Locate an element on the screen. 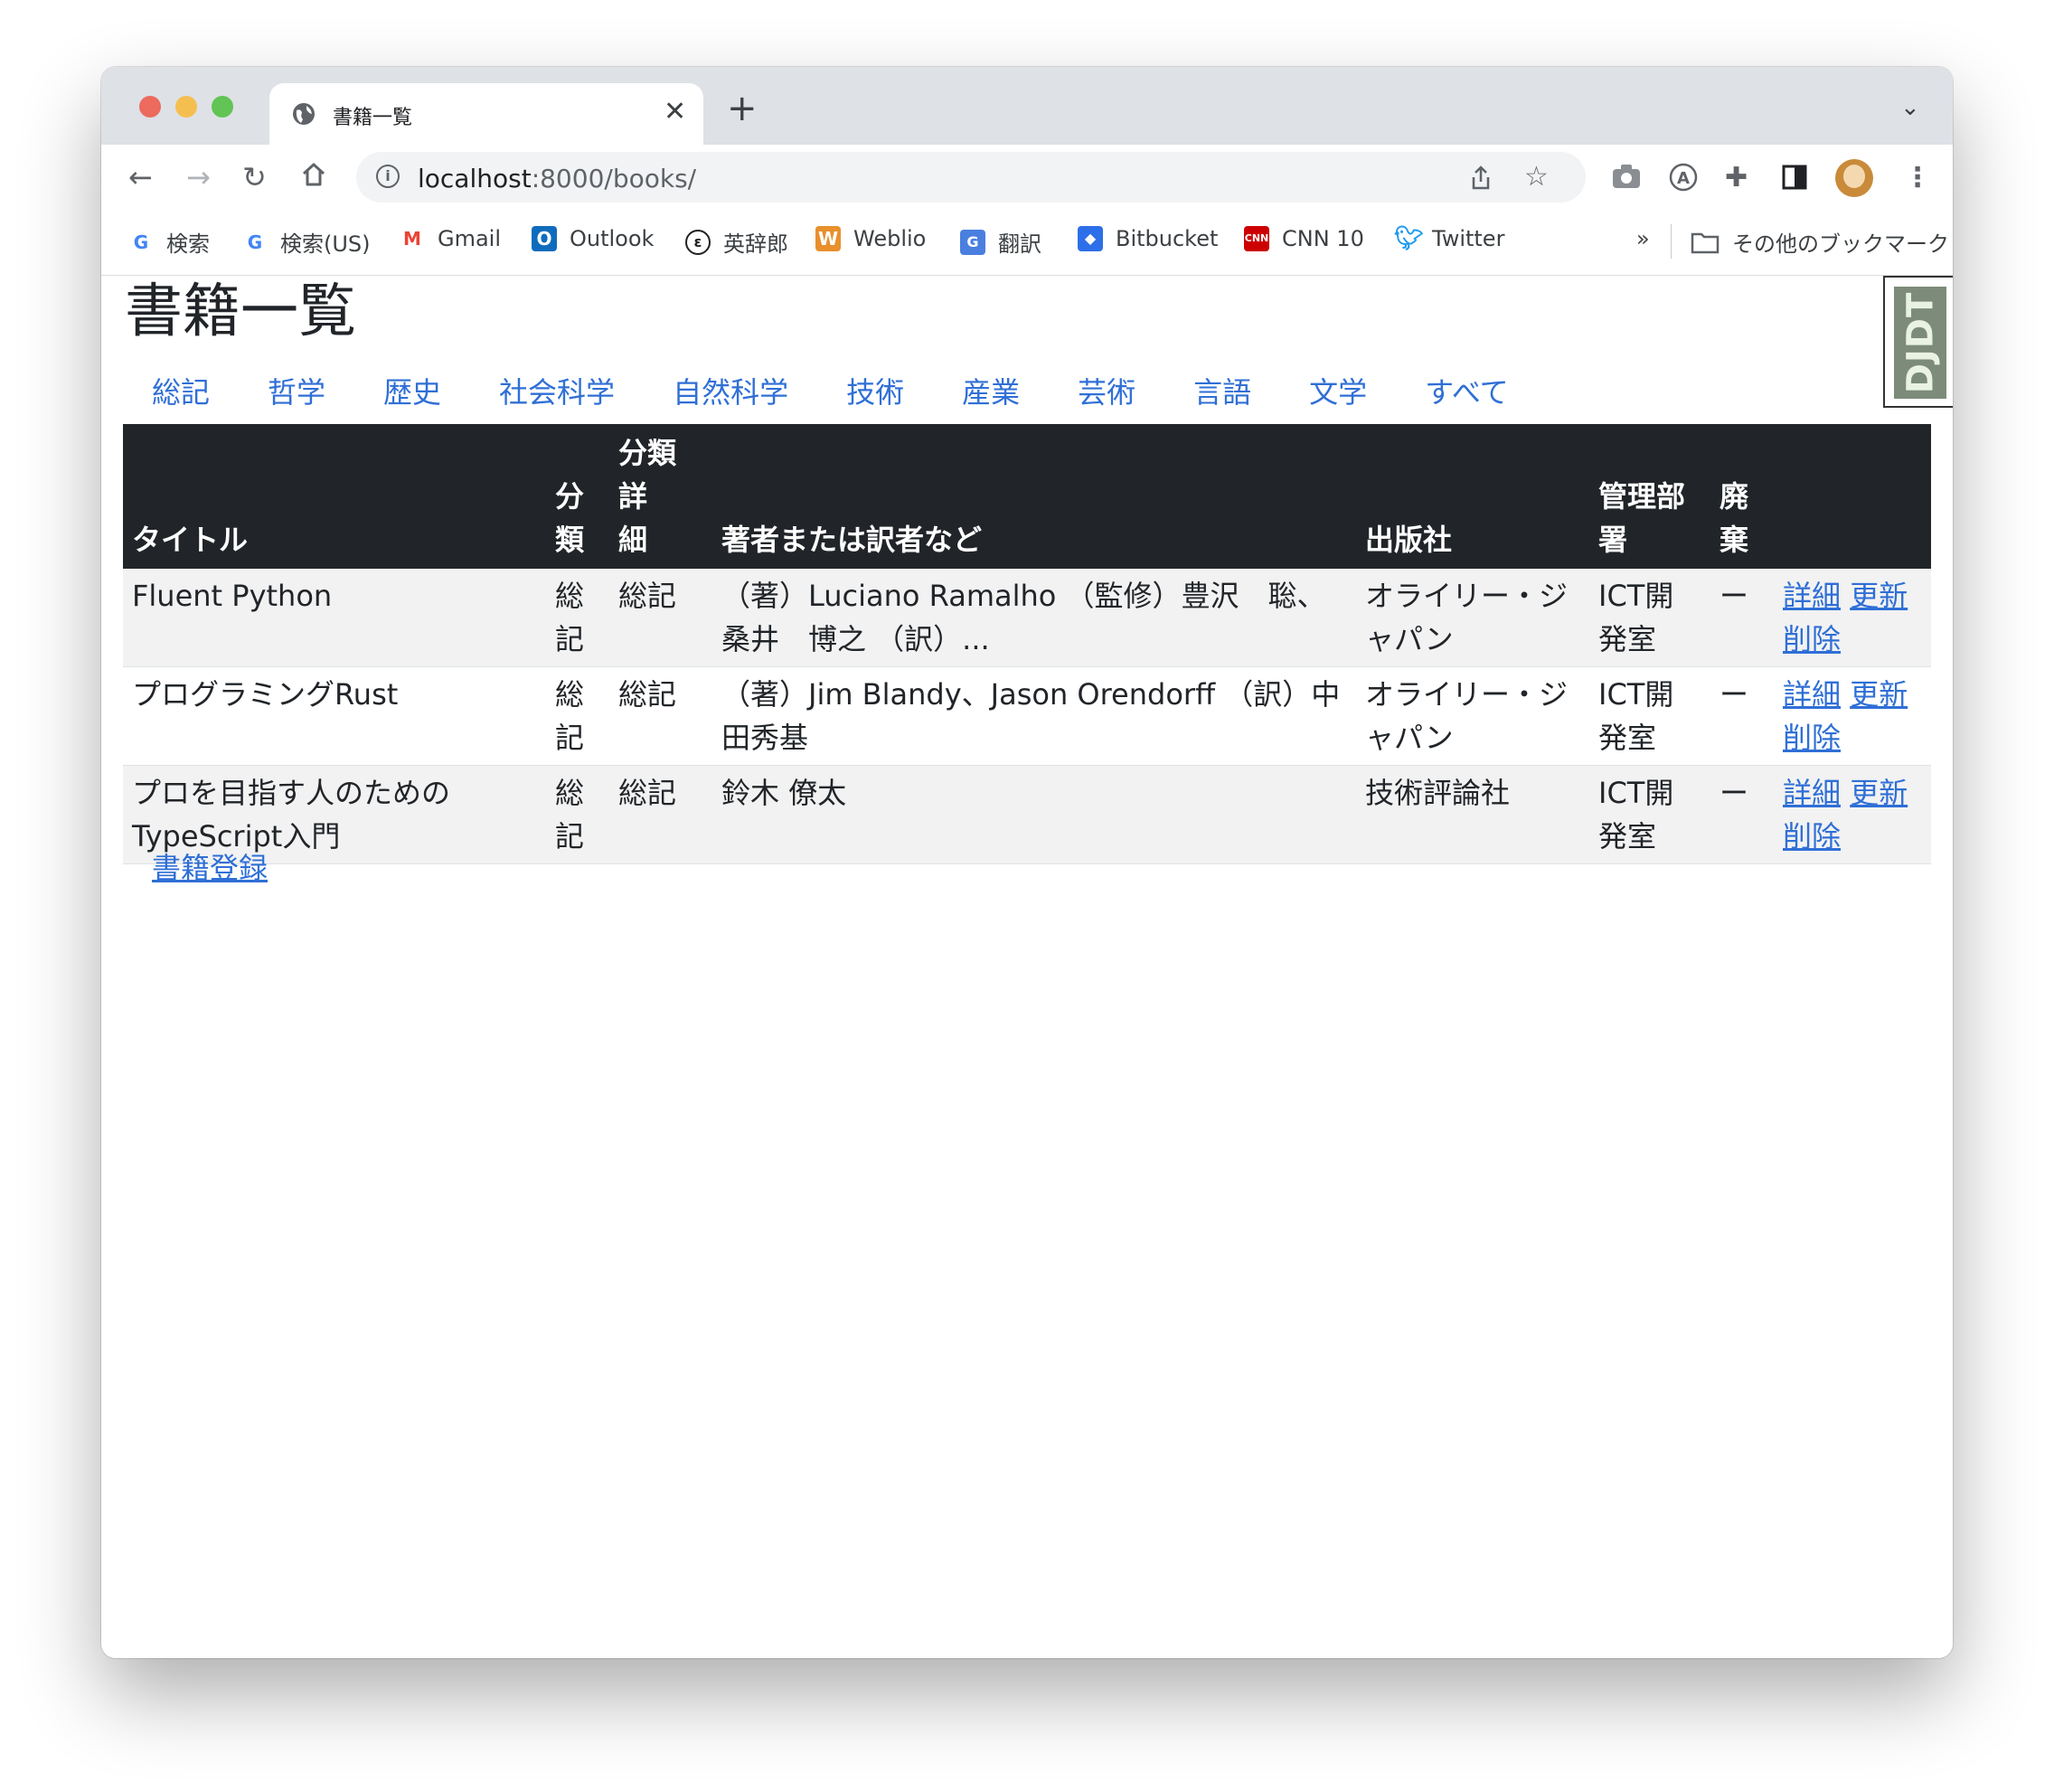  bookmark-item: CNN CNN 10 is located at coordinates (1304, 239).